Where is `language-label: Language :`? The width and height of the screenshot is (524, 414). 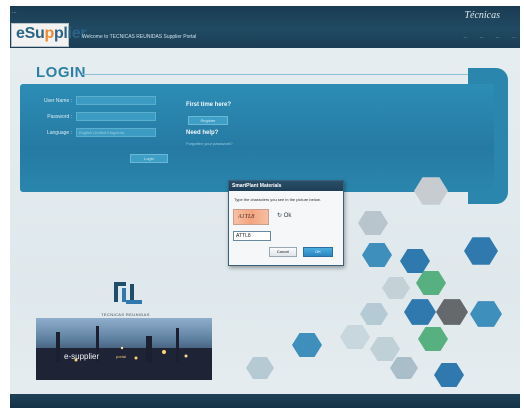
language-label: Language : is located at coordinates (59, 133).